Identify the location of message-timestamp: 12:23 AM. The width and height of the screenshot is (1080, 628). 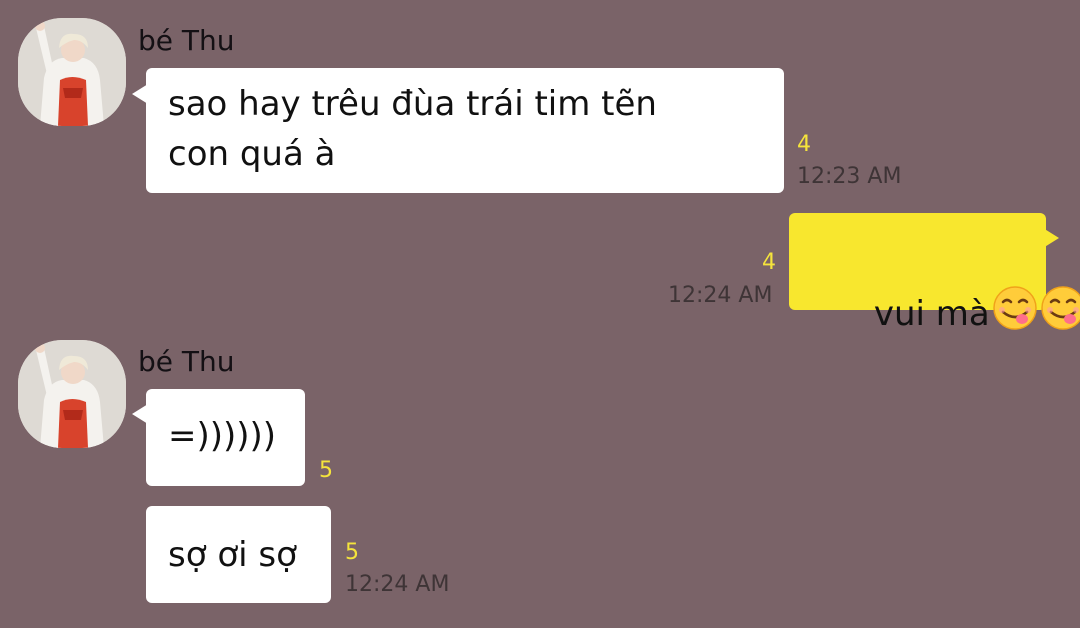
(849, 176).